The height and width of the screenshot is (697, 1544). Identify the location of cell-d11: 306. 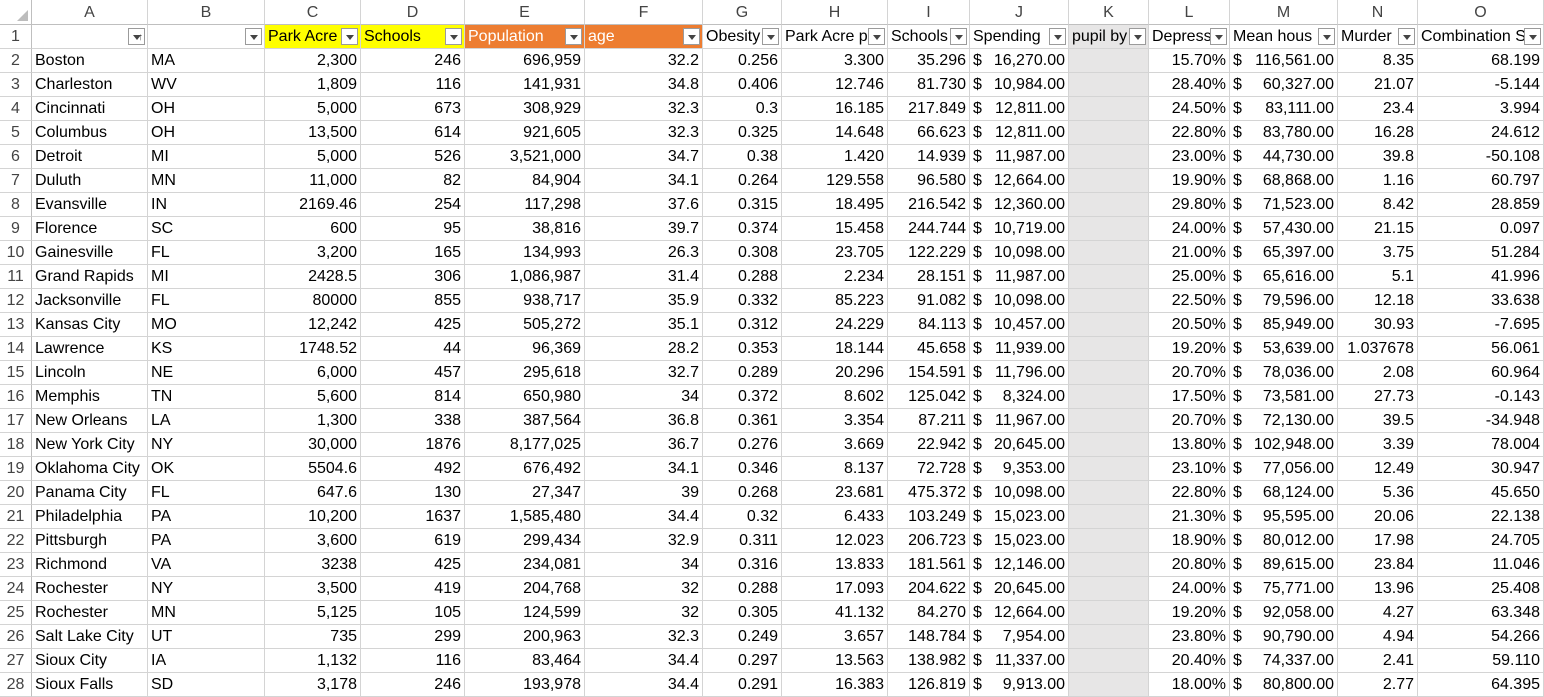
(413, 277).